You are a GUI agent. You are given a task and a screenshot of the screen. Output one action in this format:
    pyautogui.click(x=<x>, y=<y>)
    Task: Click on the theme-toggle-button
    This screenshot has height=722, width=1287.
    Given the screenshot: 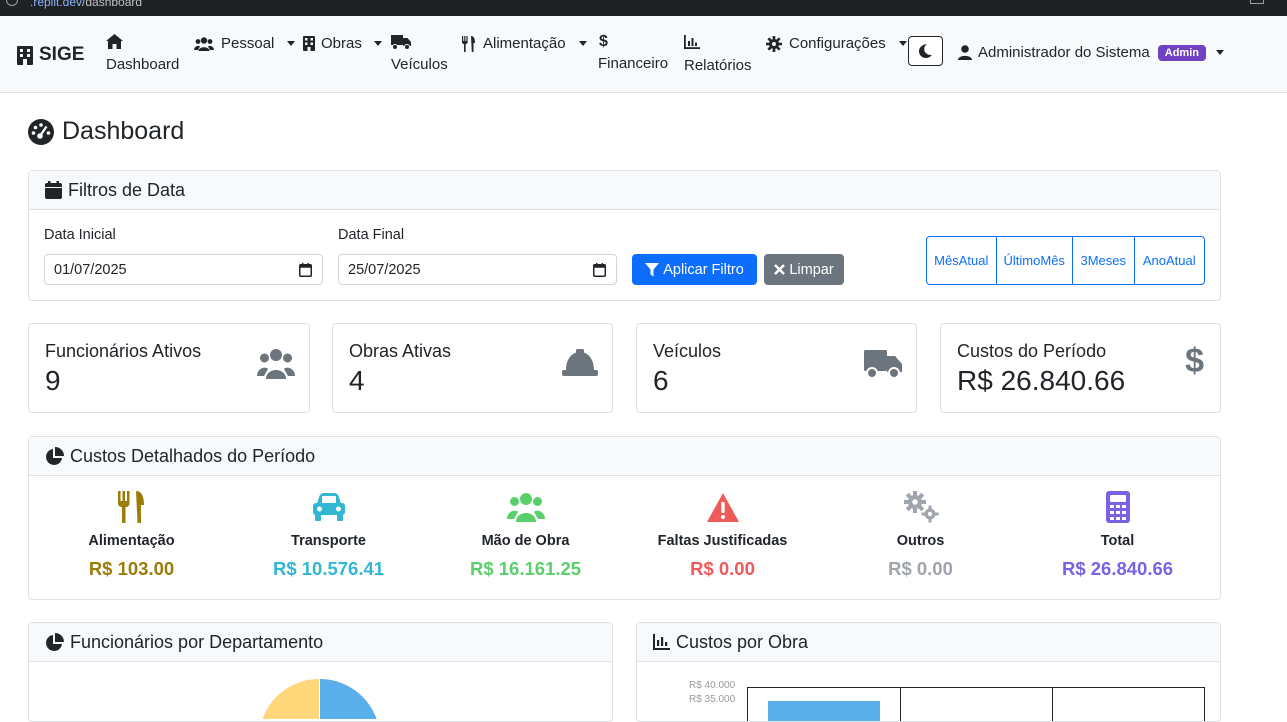 What is the action you would take?
    pyautogui.click(x=925, y=51)
    